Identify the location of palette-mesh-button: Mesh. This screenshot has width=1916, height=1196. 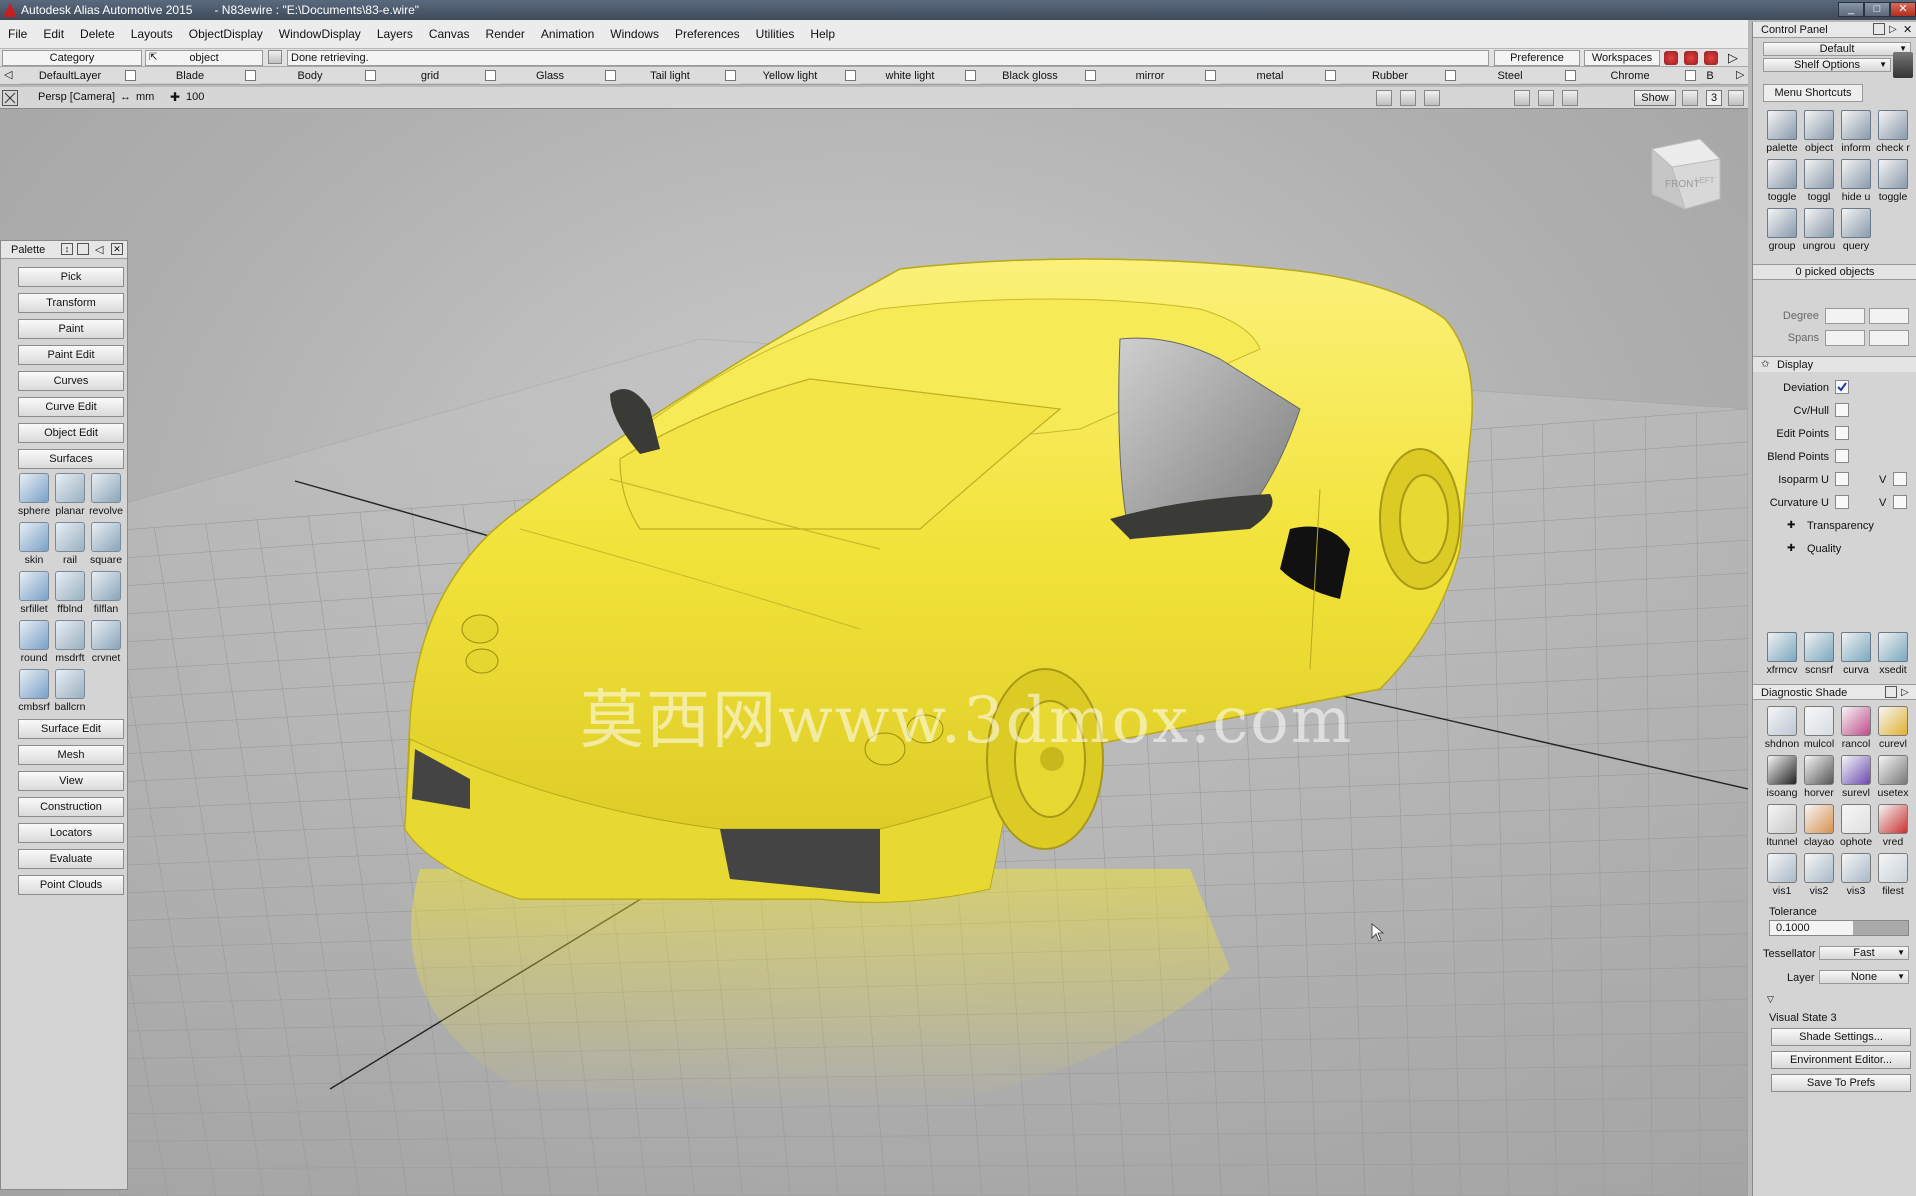
(71, 755).